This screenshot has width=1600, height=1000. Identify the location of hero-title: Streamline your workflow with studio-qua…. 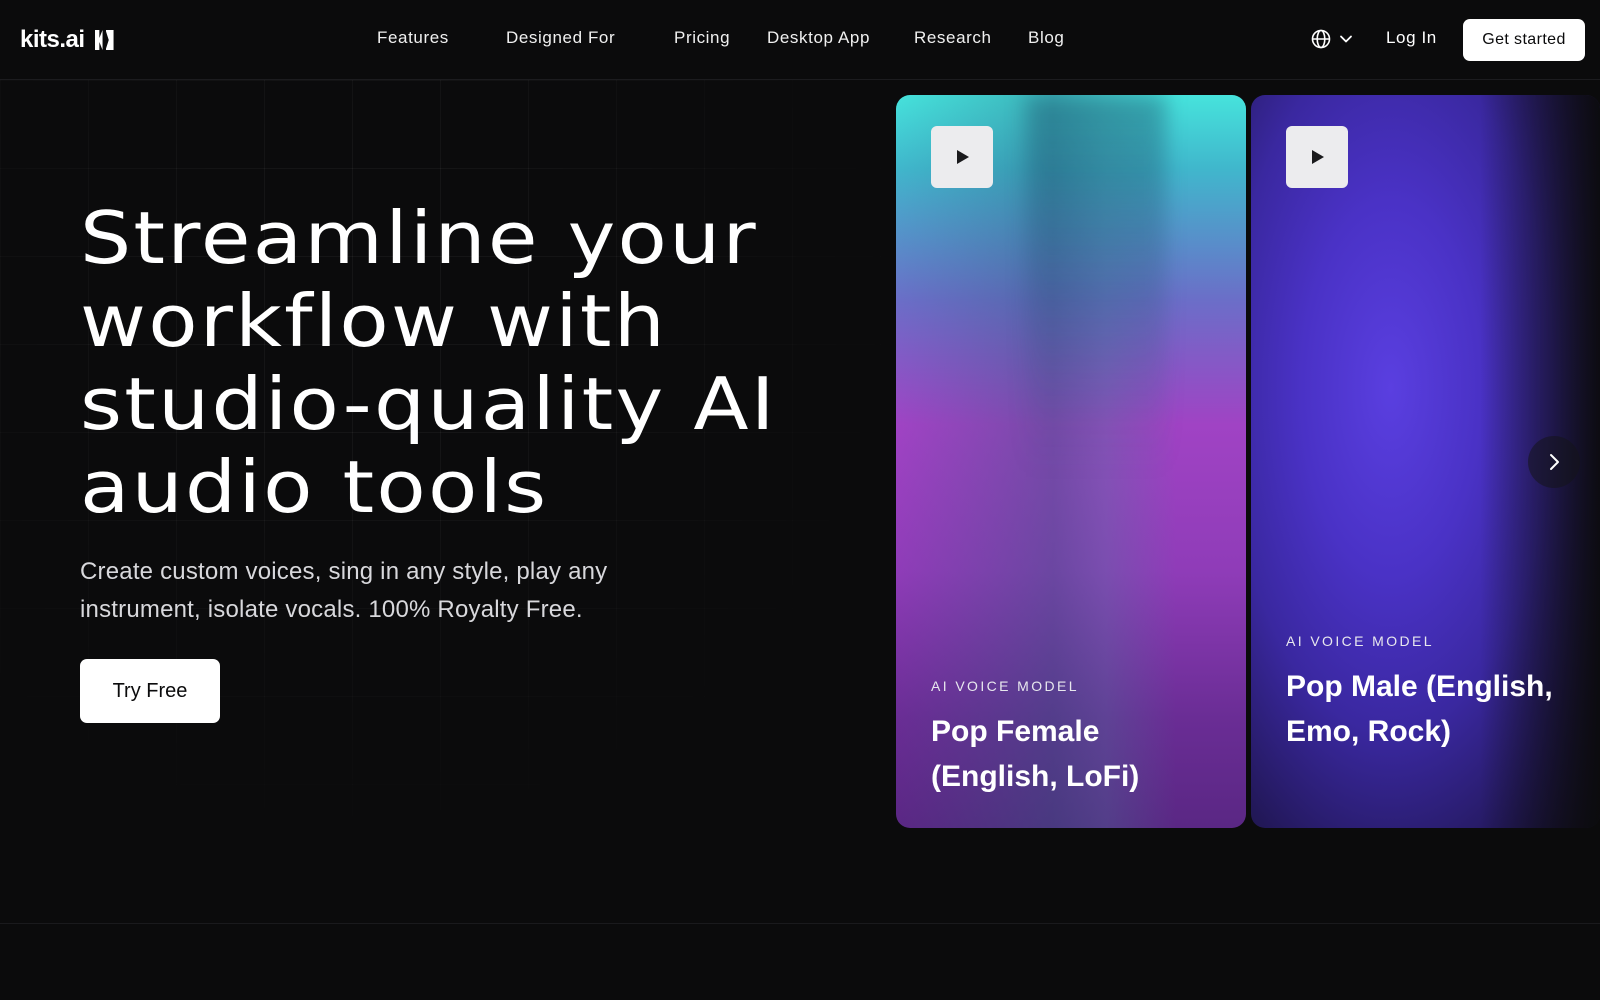
(428, 362).